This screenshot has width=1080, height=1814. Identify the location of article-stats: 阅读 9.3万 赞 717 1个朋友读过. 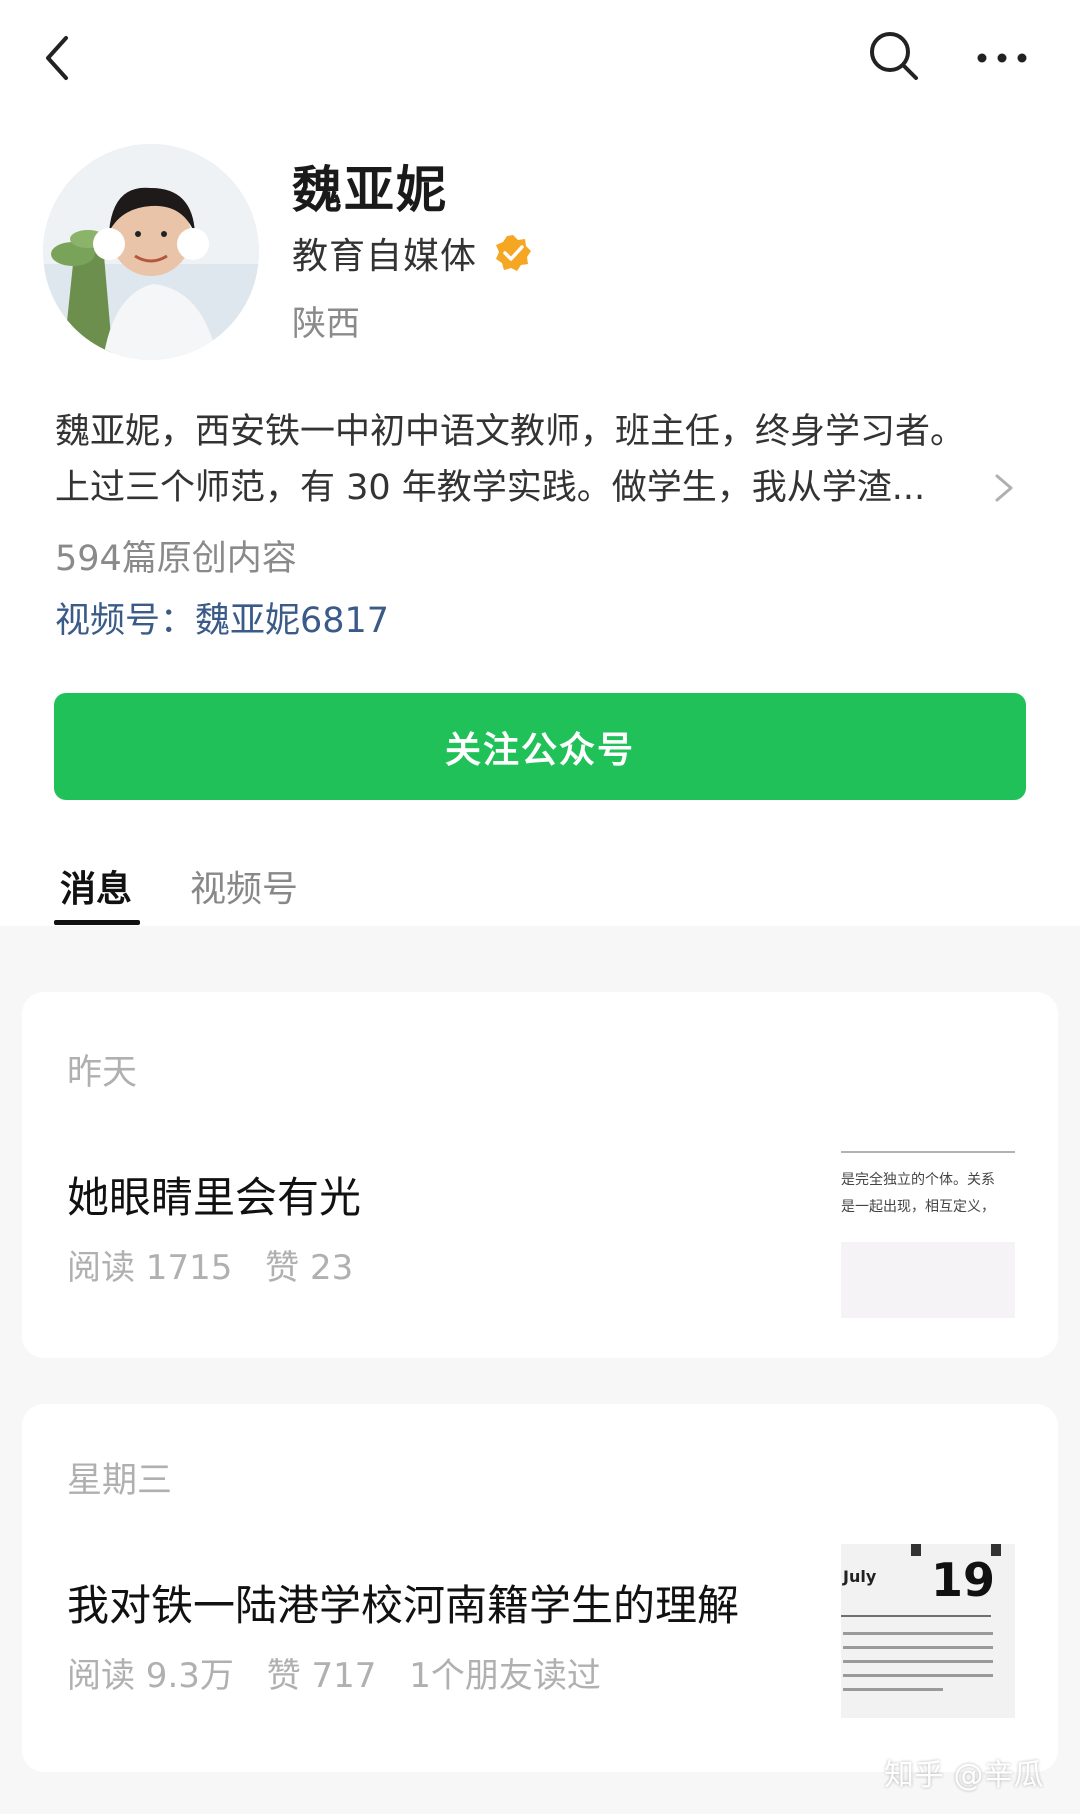
(345, 1672).